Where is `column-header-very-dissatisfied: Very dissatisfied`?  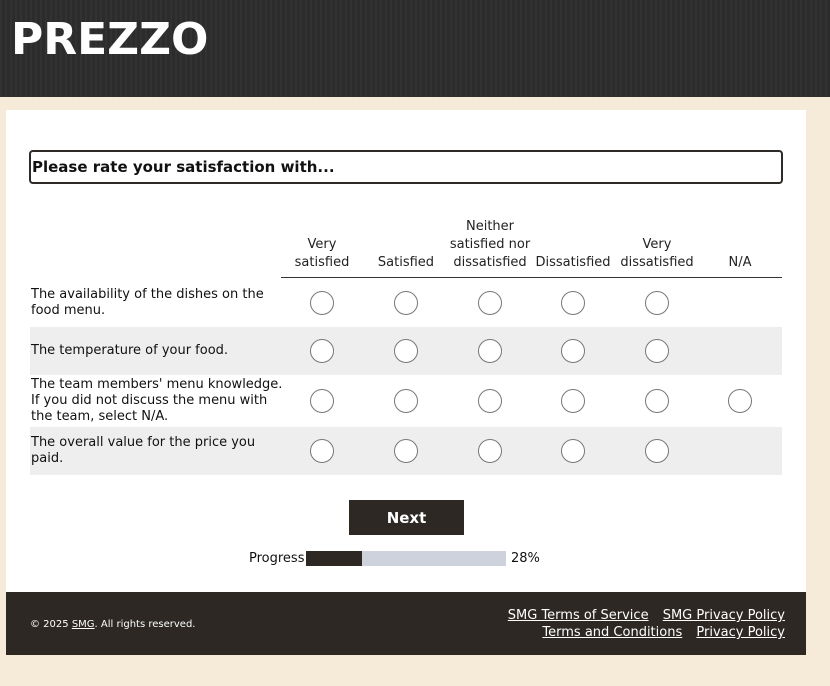 column-header-very-dissatisfied: Very dissatisfied is located at coordinates (657, 253).